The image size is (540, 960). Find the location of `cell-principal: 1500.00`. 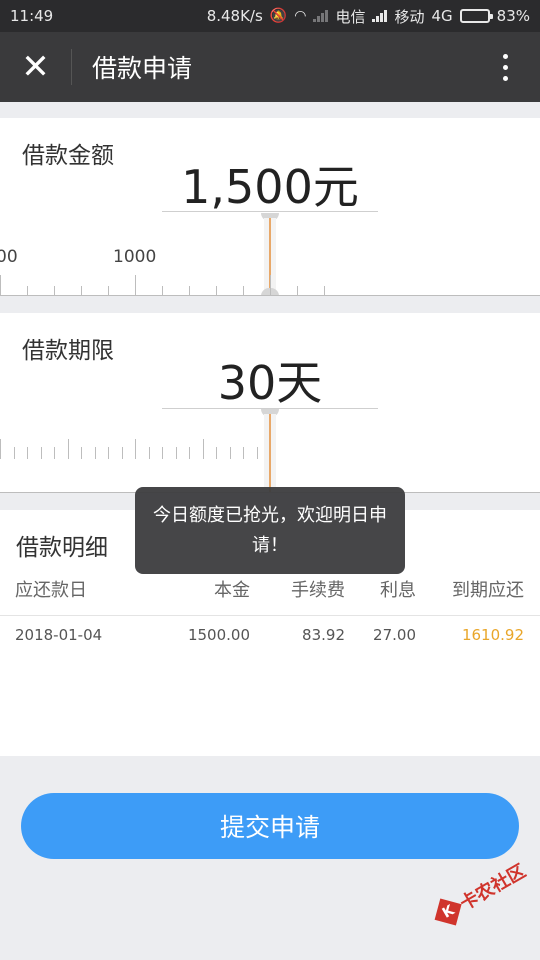

cell-principal: 1500.00 is located at coordinates (218, 635).